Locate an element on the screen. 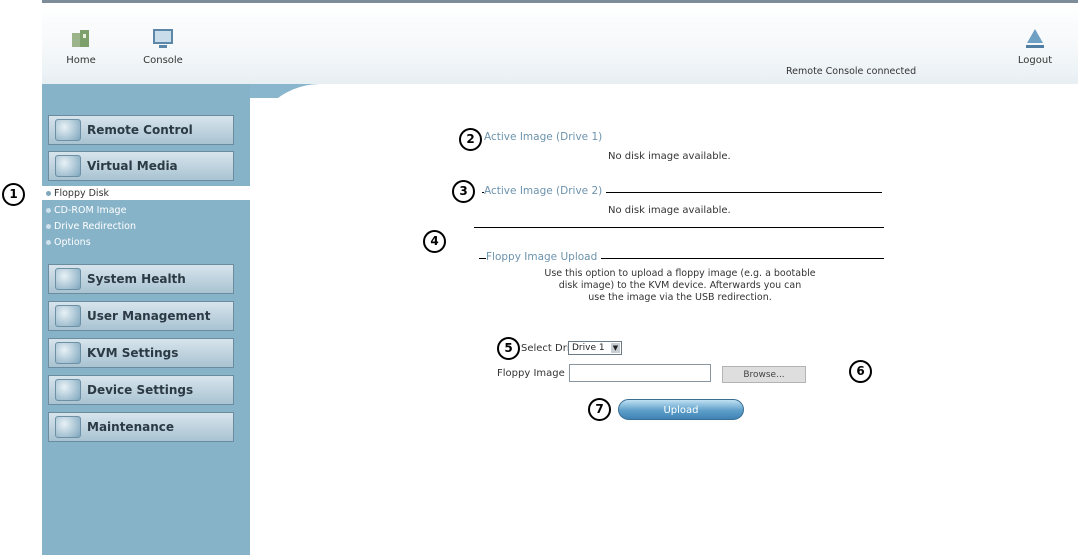 The image size is (1078, 555). sidebar-group-label: System Health is located at coordinates (136, 279).